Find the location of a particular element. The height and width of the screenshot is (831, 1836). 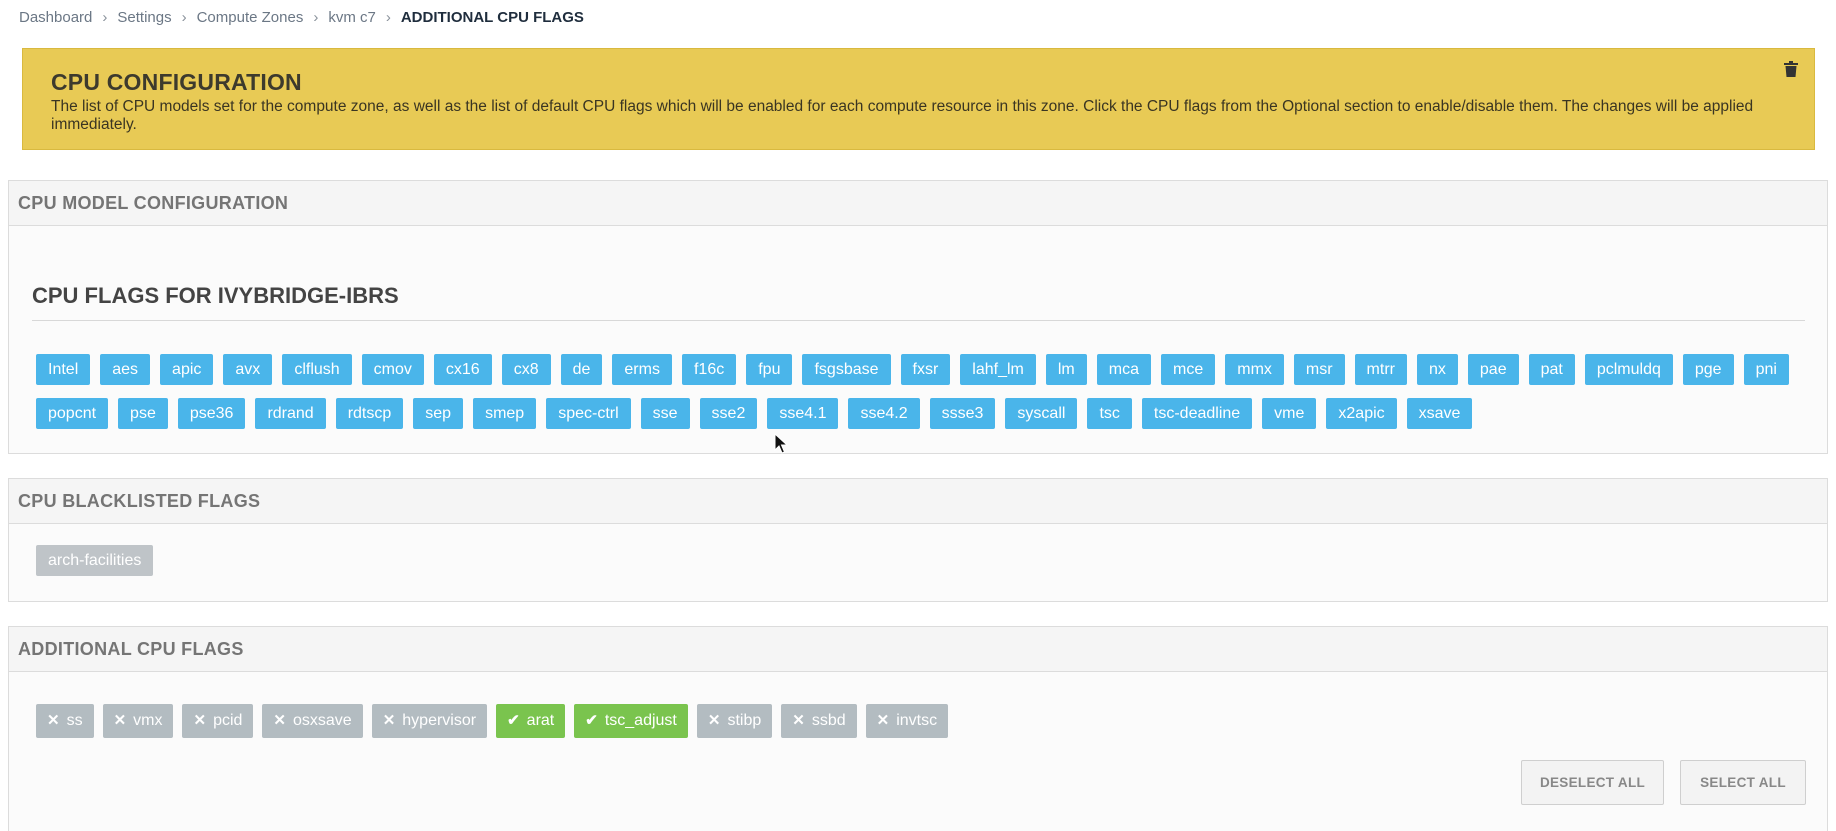

cpu-flag-tag: pse36 is located at coordinates (211, 413).